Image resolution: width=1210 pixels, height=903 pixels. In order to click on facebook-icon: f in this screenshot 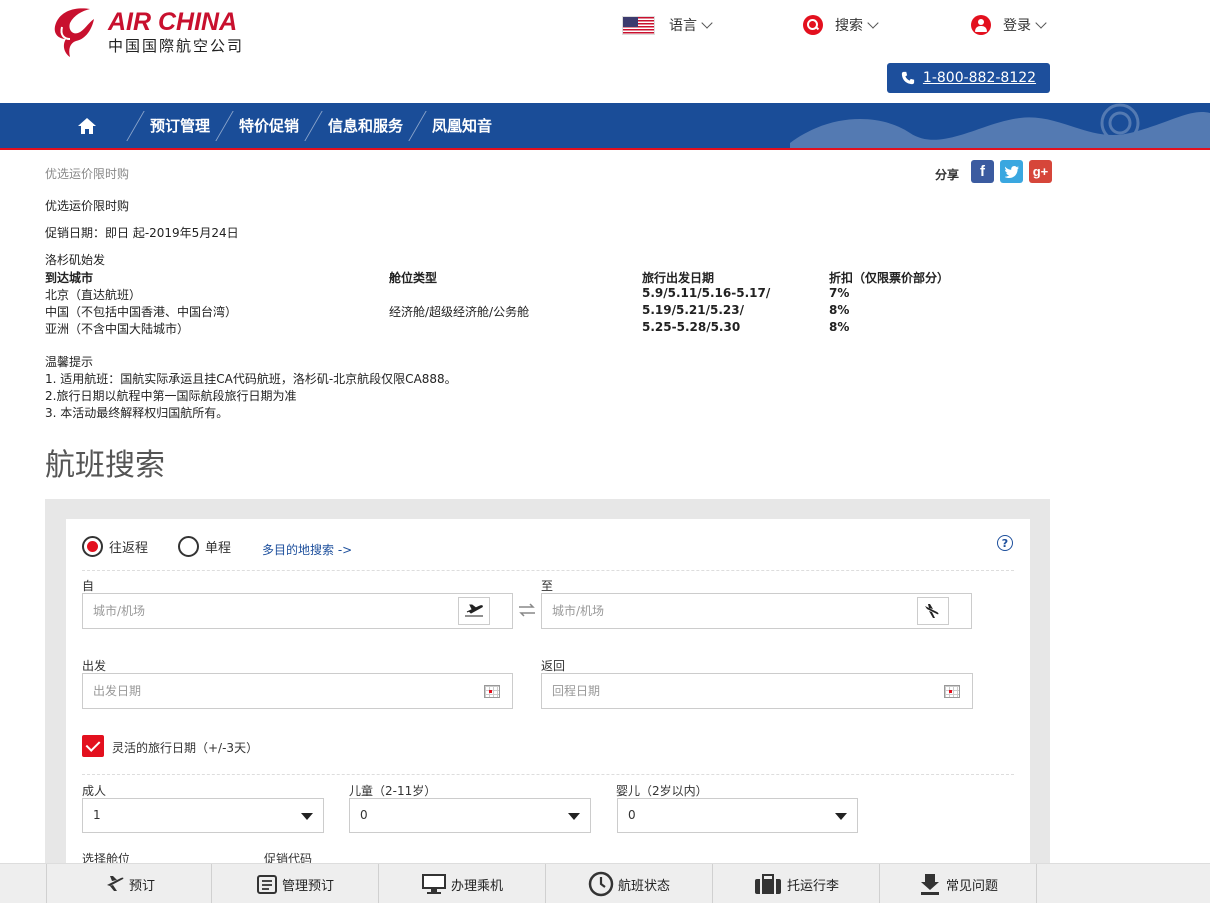, I will do `click(983, 171)`.